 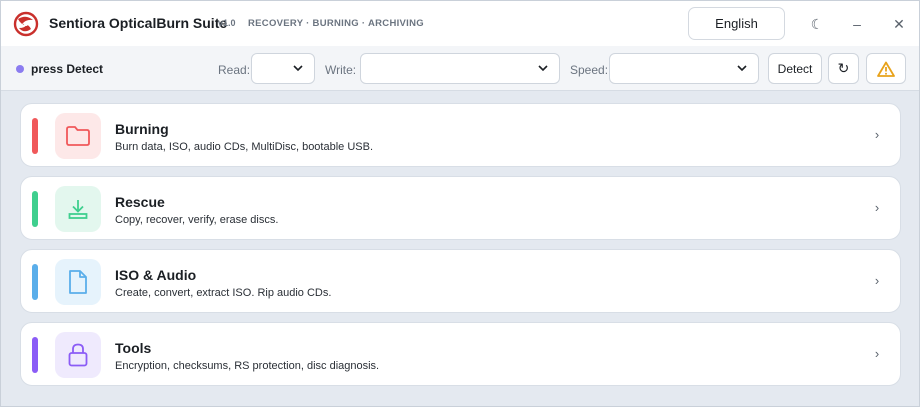 I want to click on lock-icon, so click(x=78, y=355).